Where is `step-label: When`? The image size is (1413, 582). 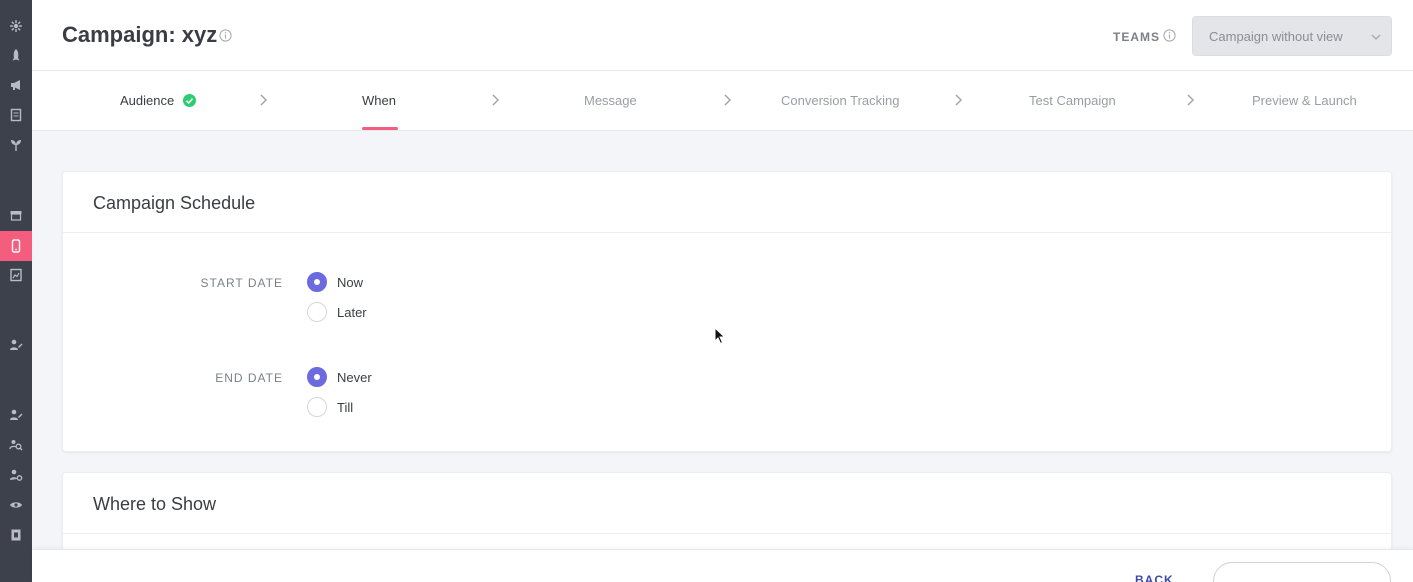 step-label: When is located at coordinates (379, 100).